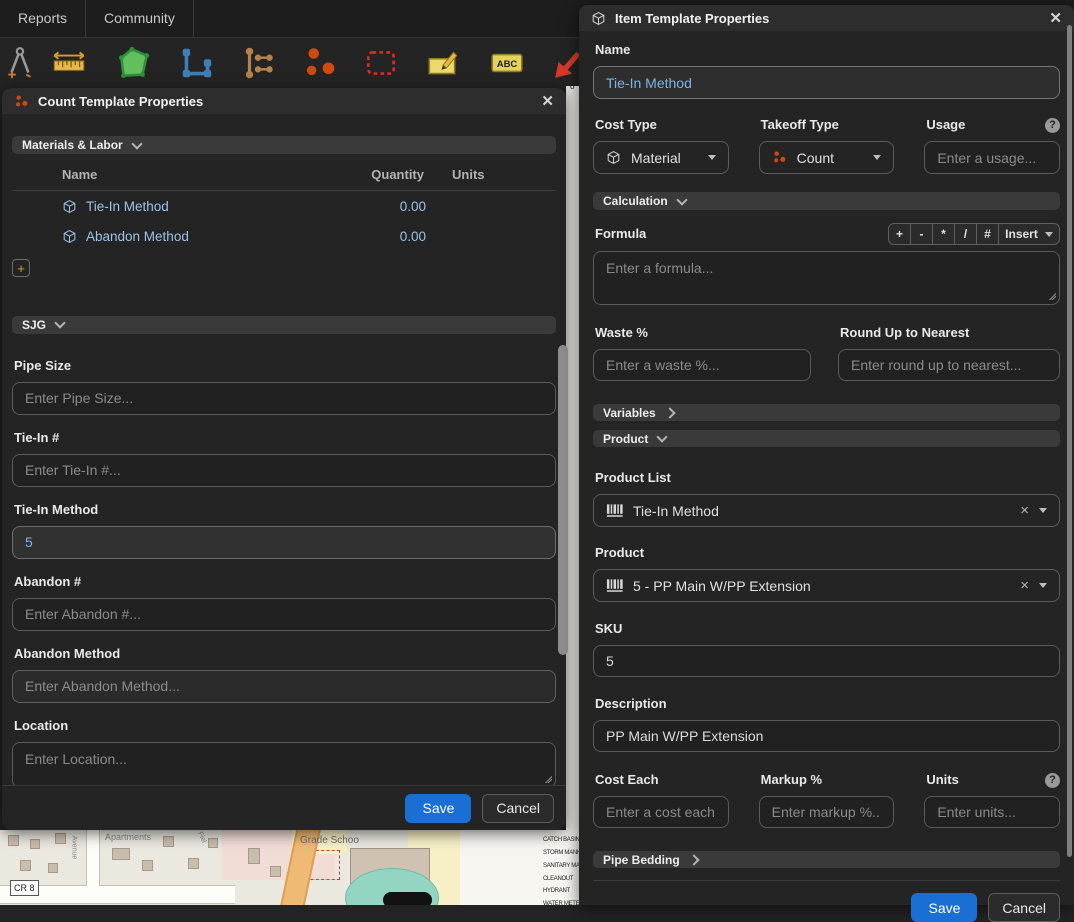 This screenshot has height=922, width=1074. I want to click on product-select: 5 - PP Main W/PP Extension ×, so click(826, 585).